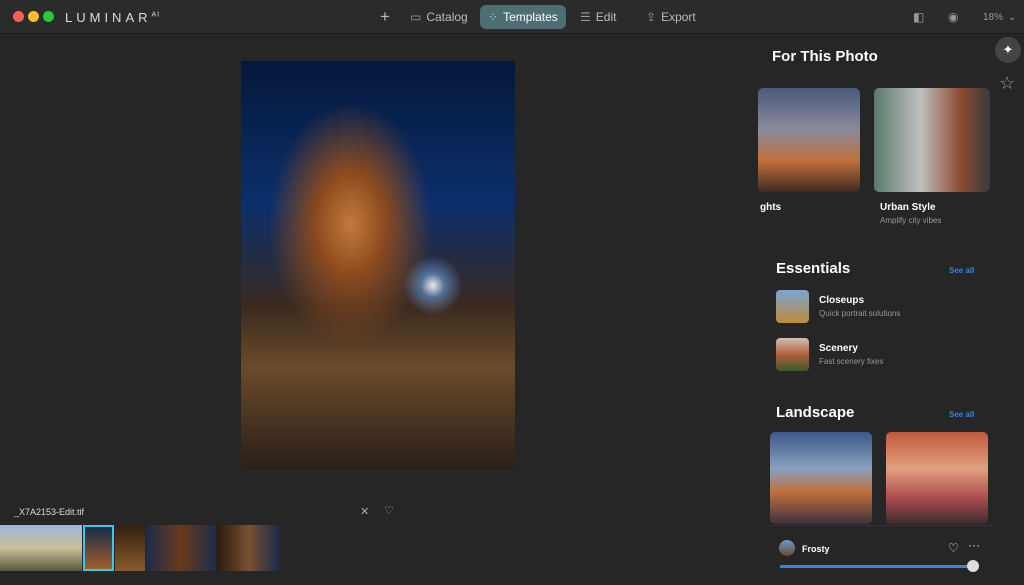  What do you see at coordinates (880, 555) in the screenshot?
I see `applied-template-bar: Frosty ♡ ···` at bounding box center [880, 555].